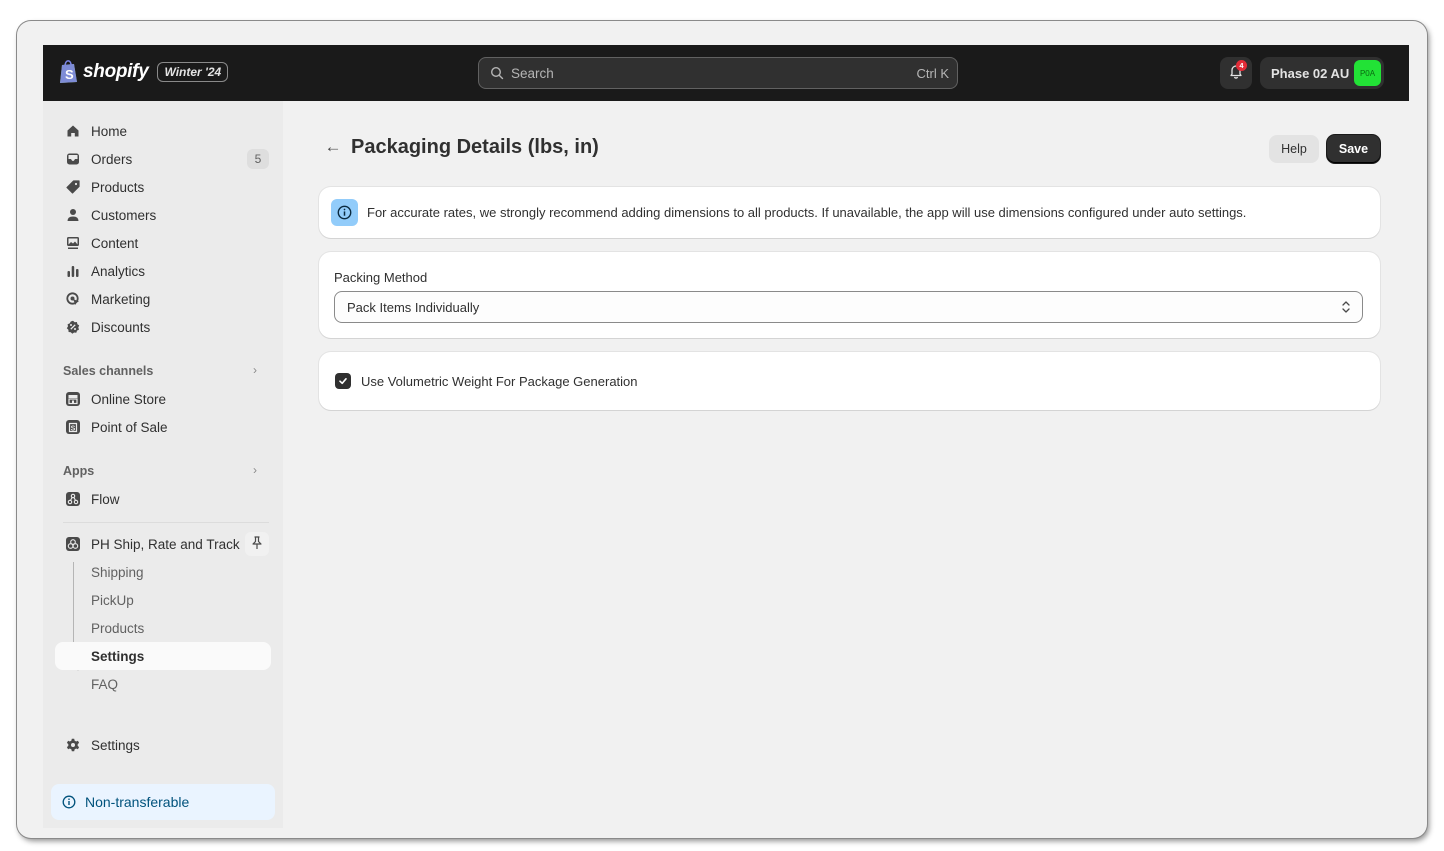 The width and height of the screenshot is (1444, 851). What do you see at coordinates (714, 73) in the screenshot?
I see `search-input` at bounding box center [714, 73].